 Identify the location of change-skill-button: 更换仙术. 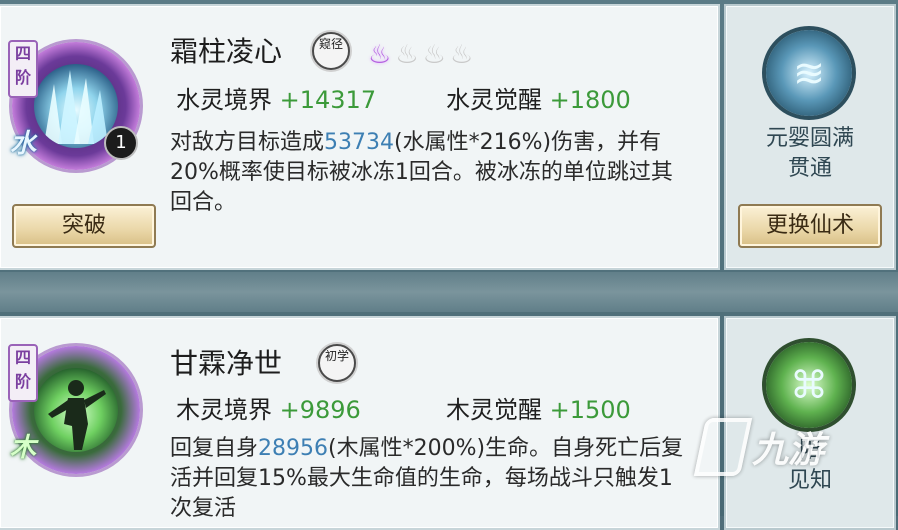
(810, 226).